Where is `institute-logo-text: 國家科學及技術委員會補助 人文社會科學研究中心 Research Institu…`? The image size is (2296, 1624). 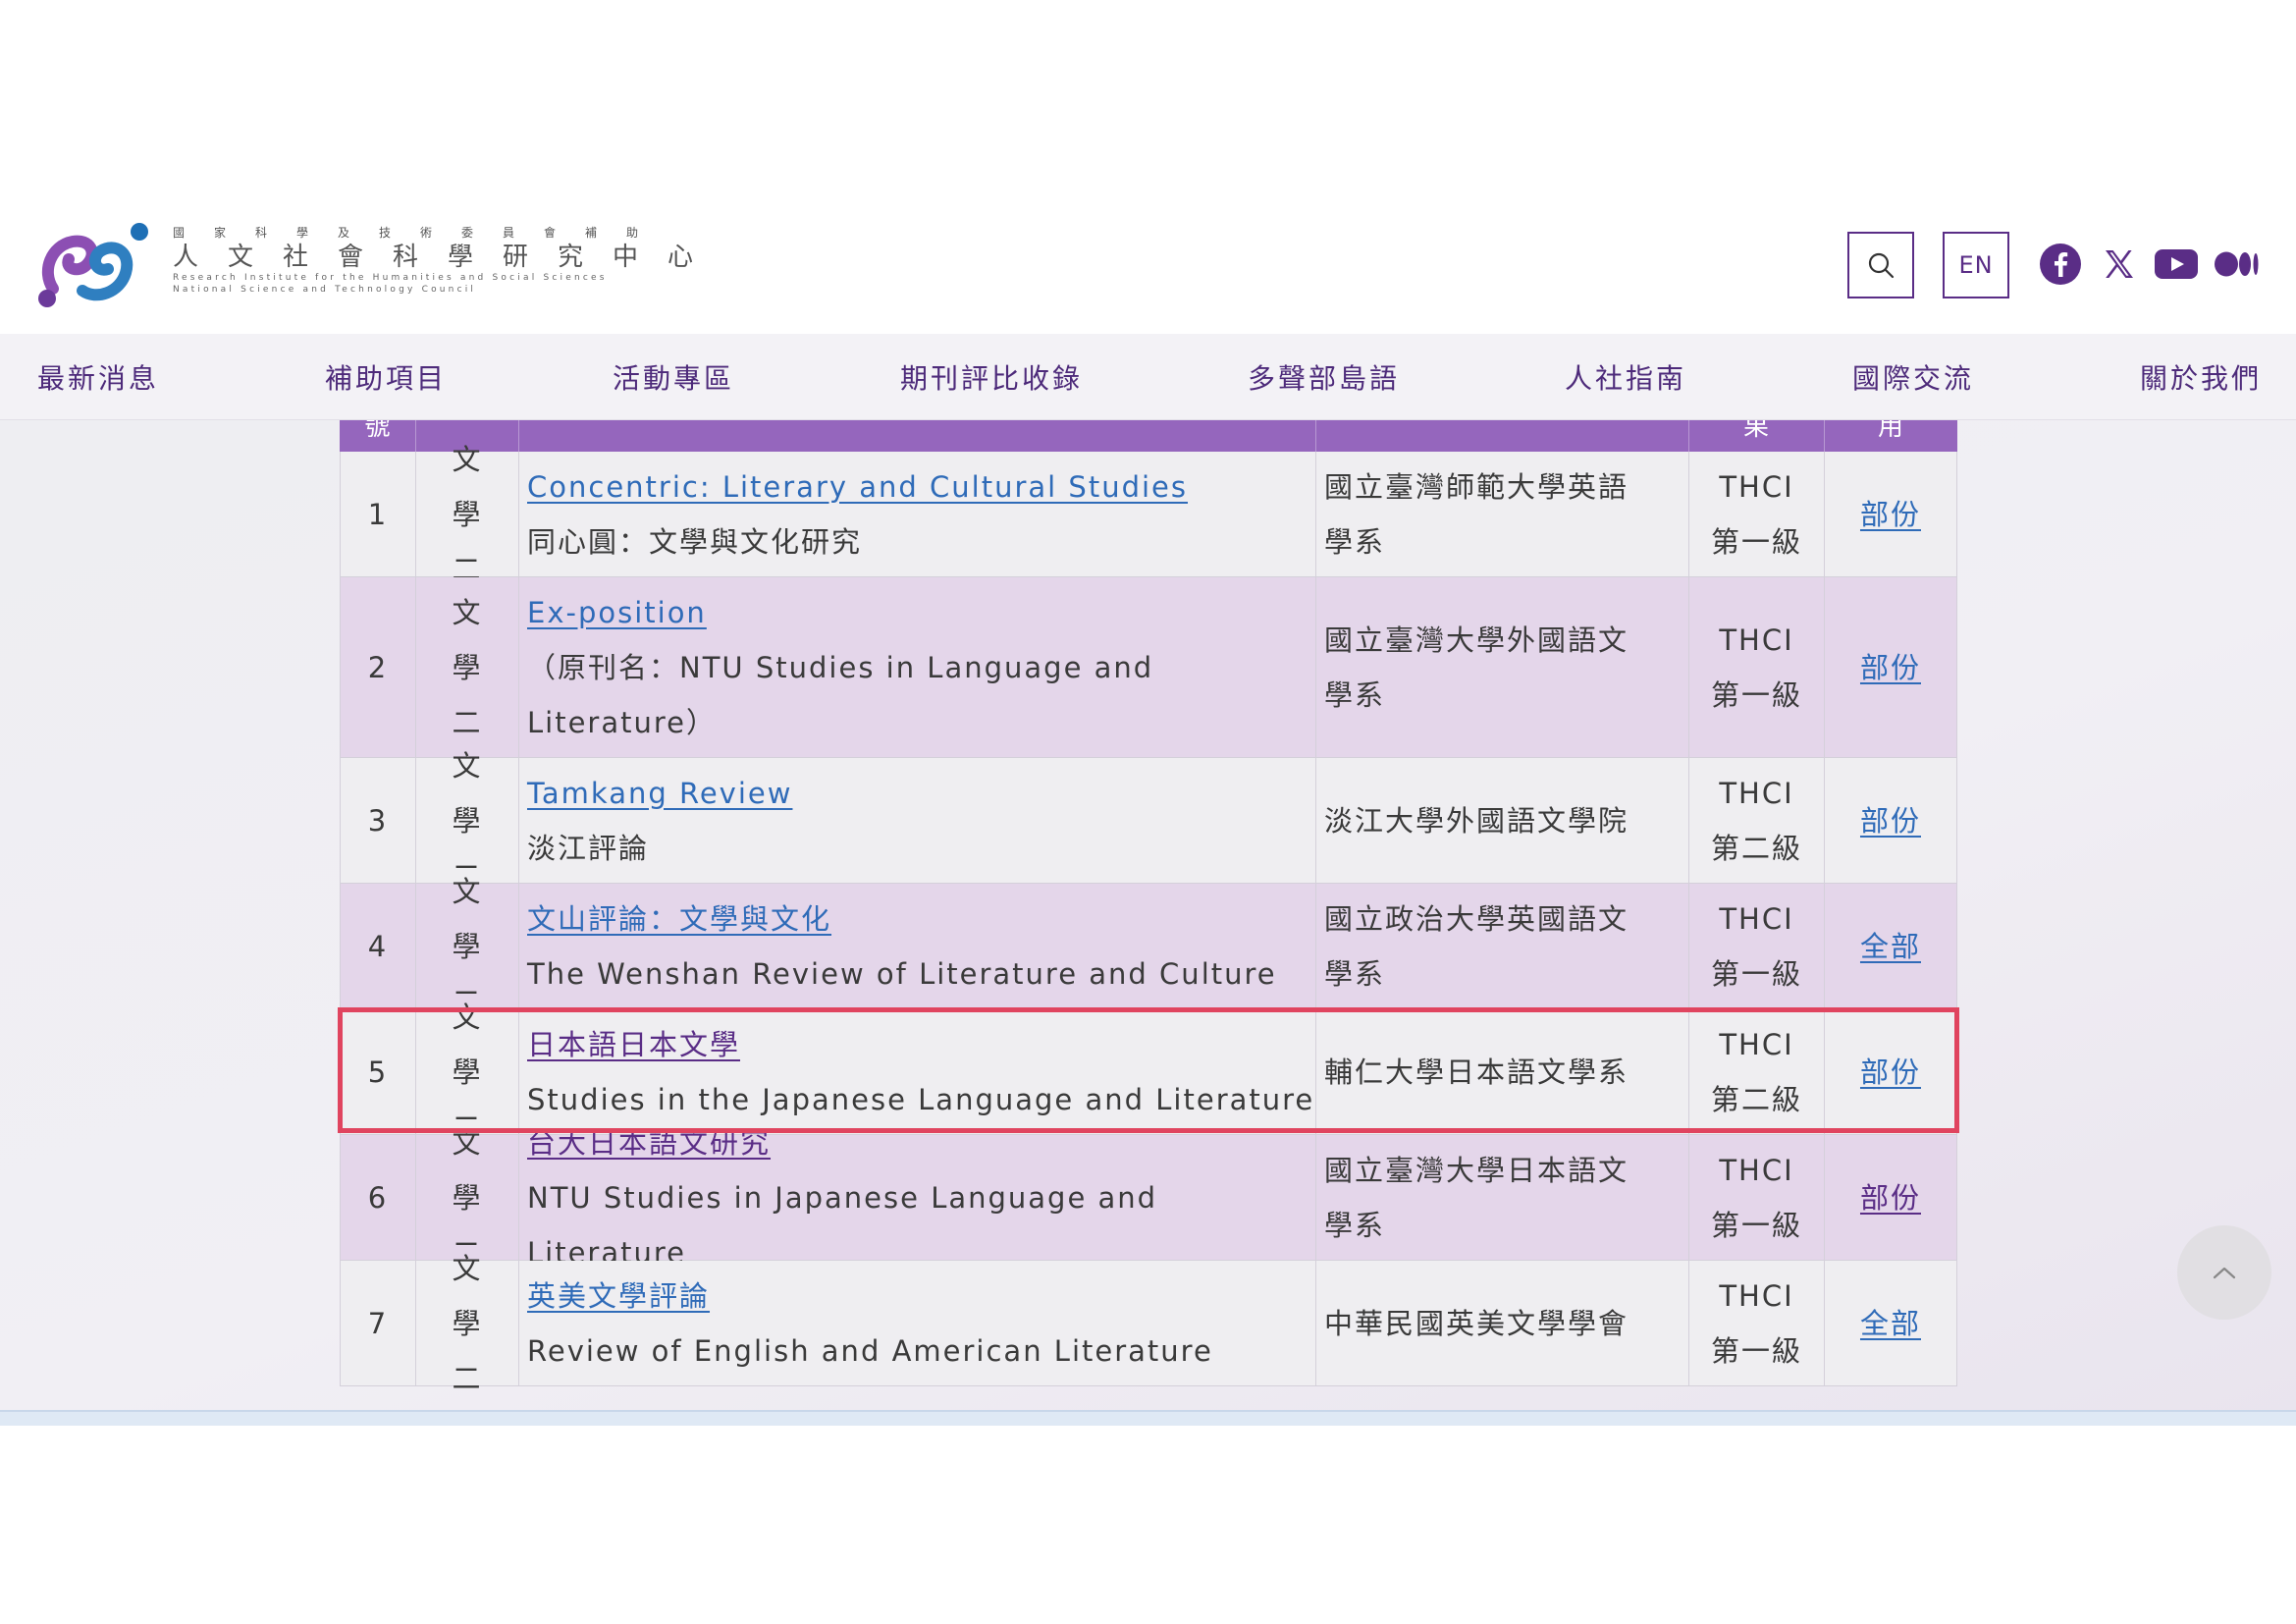
institute-logo-text: 國家科學及技術委員會補助 人文社會科學研究中心 Research Institu… is located at coordinates (448, 260).